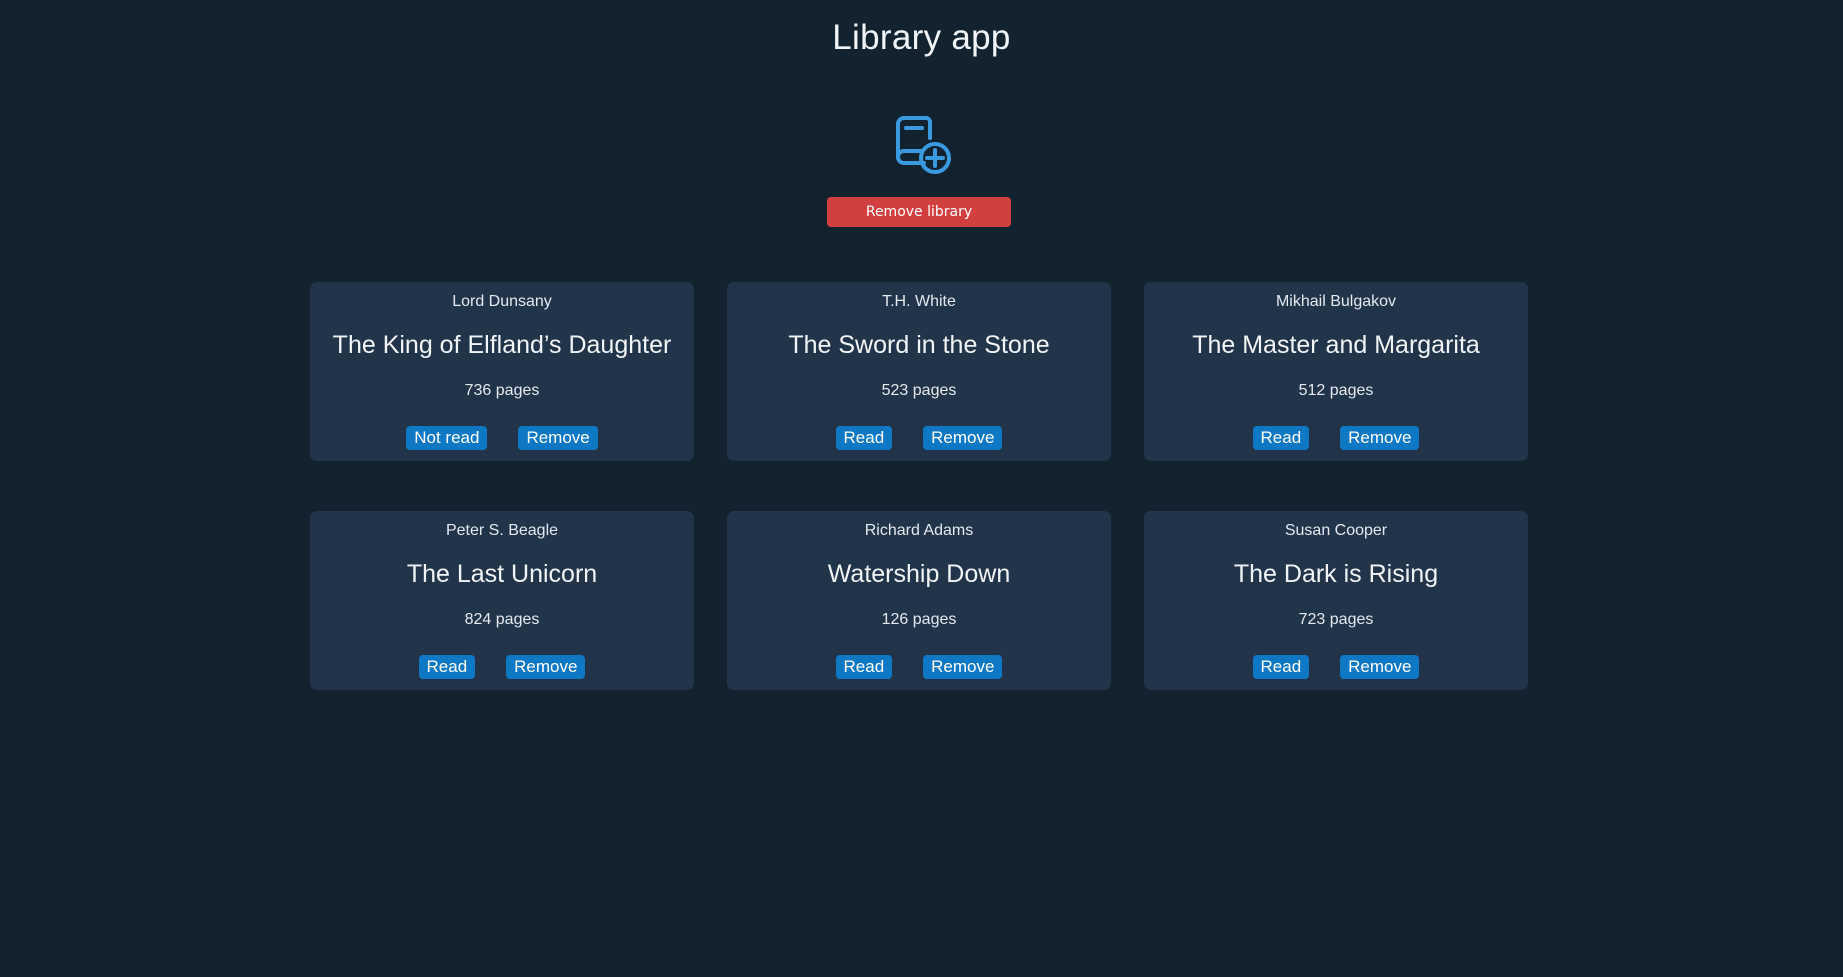 This screenshot has width=1843, height=977. Describe the element at coordinates (1336, 619) in the screenshot. I see `book-pages: 723 pages` at that location.